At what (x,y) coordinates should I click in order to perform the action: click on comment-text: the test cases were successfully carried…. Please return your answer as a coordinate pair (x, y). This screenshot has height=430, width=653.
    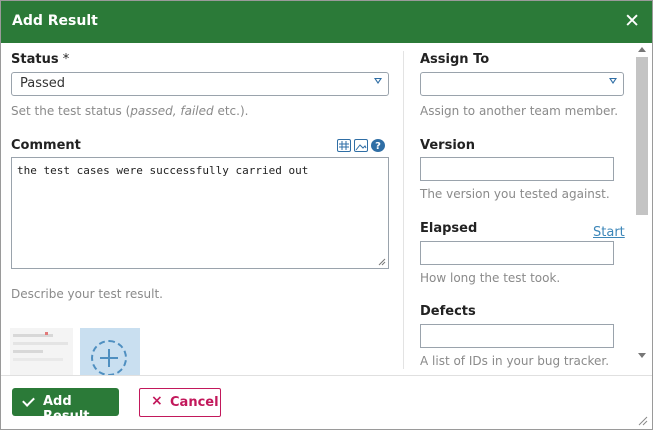
    Looking at the image, I should click on (163, 170).